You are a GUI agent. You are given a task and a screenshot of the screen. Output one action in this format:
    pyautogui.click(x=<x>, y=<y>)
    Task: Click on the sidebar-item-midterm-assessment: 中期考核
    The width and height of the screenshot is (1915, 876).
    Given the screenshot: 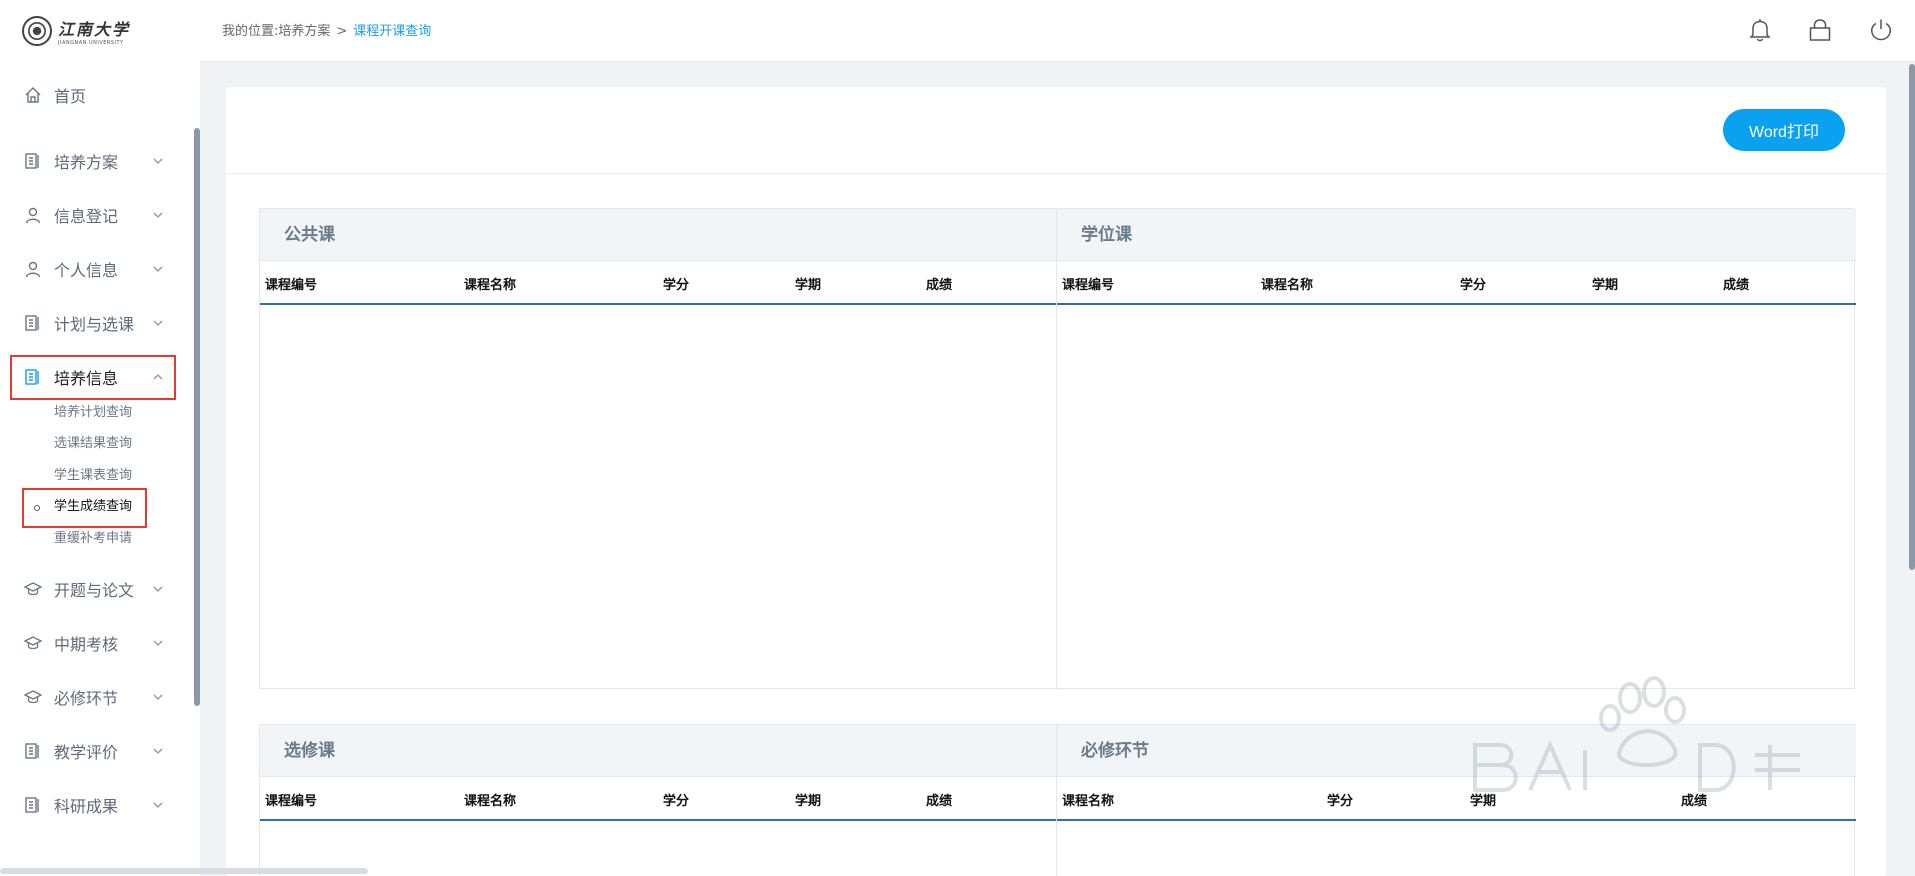 What is the action you would take?
    pyautogui.click(x=95, y=643)
    